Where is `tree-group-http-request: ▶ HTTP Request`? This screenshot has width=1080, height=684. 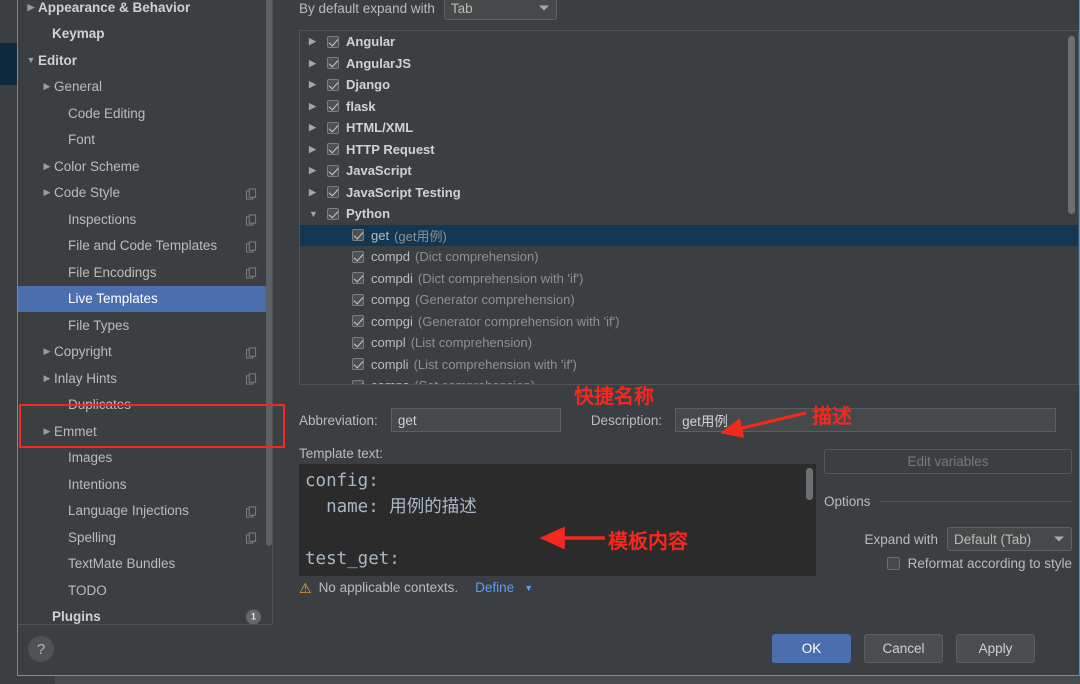
tree-group-http-request: ▶ HTTP Request is located at coordinates (689, 150).